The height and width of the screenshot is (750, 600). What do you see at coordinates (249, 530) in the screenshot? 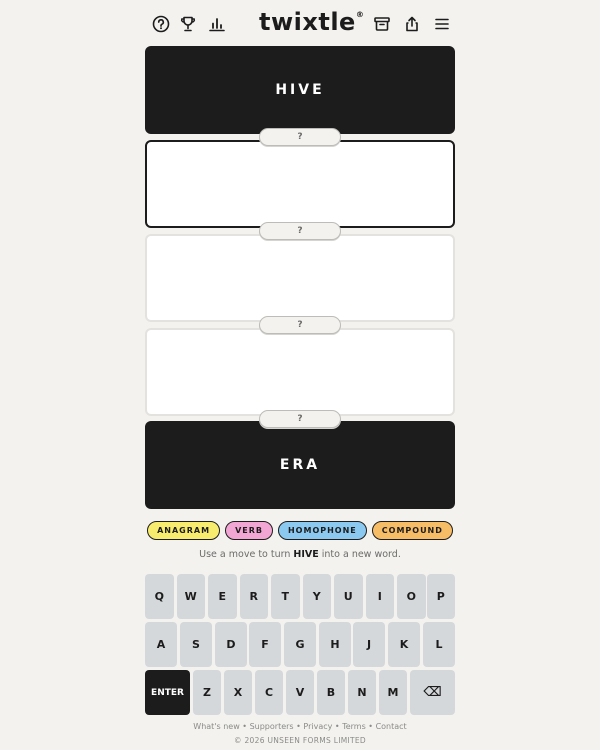
I see `move-verb: VERB` at bounding box center [249, 530].